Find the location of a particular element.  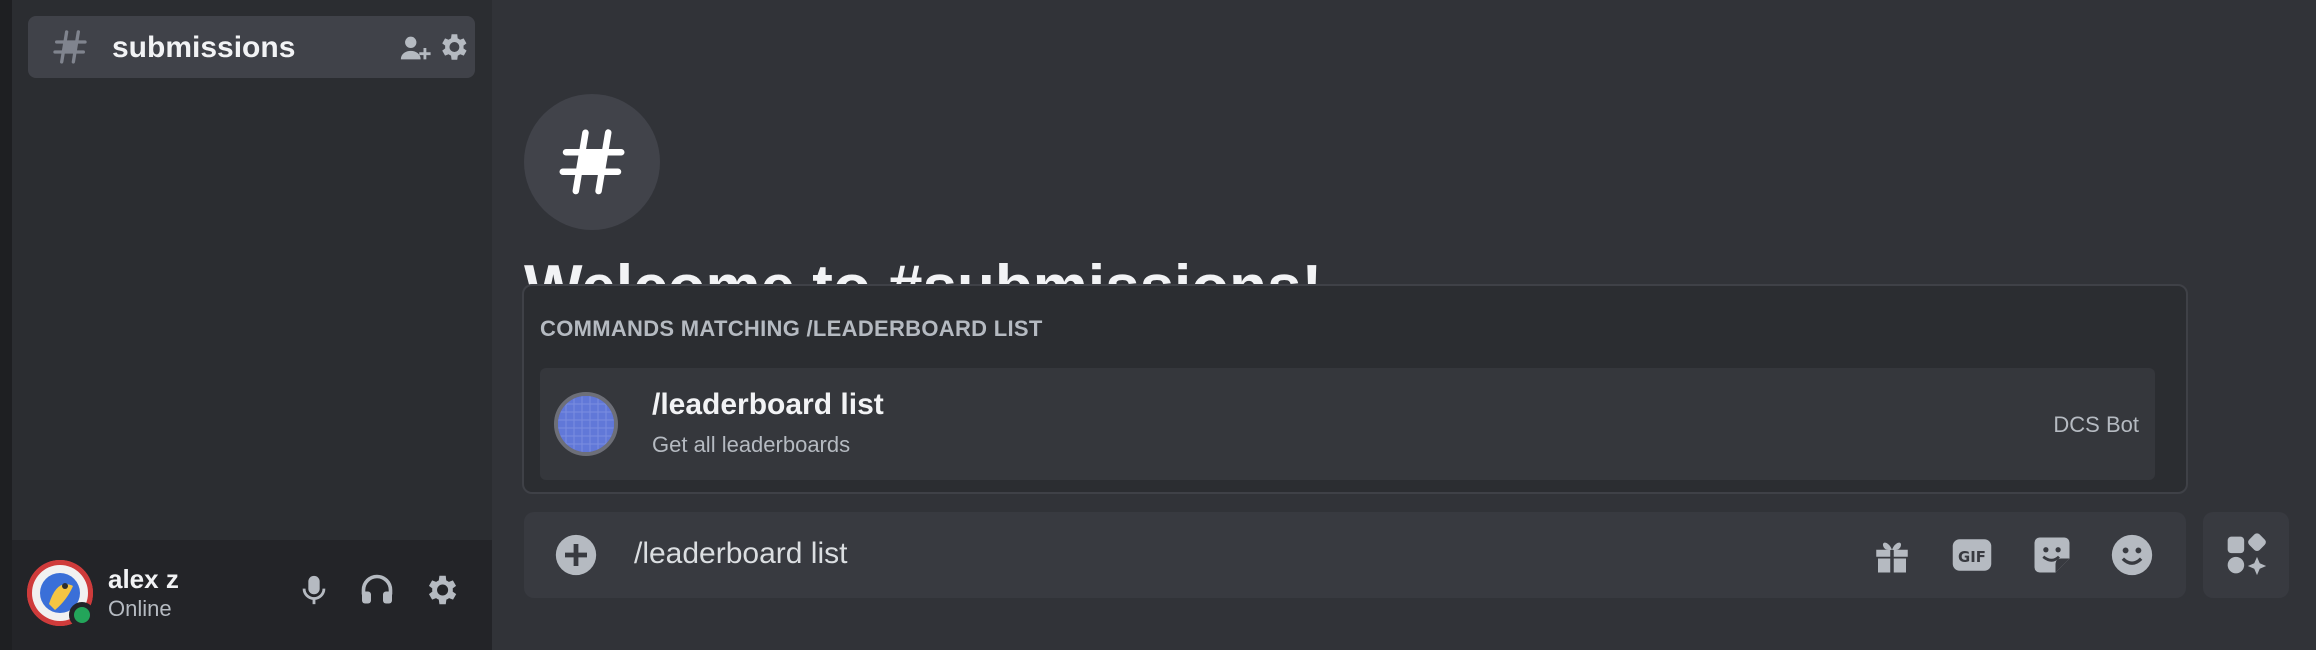

bot-avatar is located at coordinates (586, 424).